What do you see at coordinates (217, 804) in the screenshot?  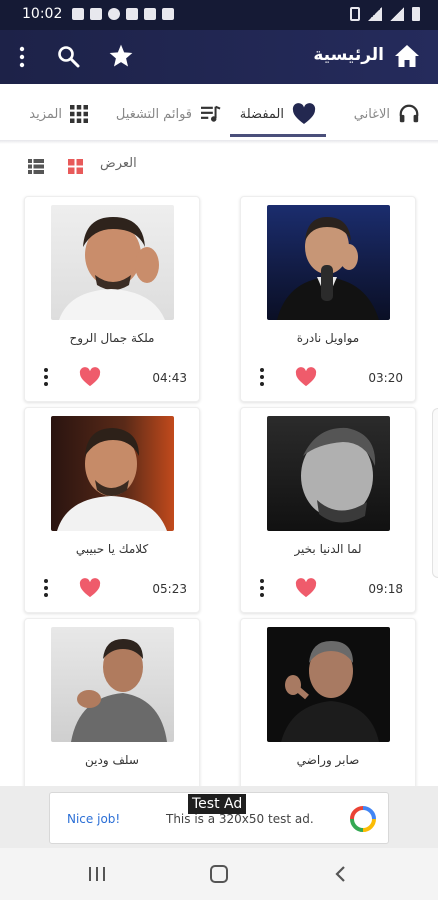 I see `test-ad-badge: Test Ad` at bounding box center [217, 804].